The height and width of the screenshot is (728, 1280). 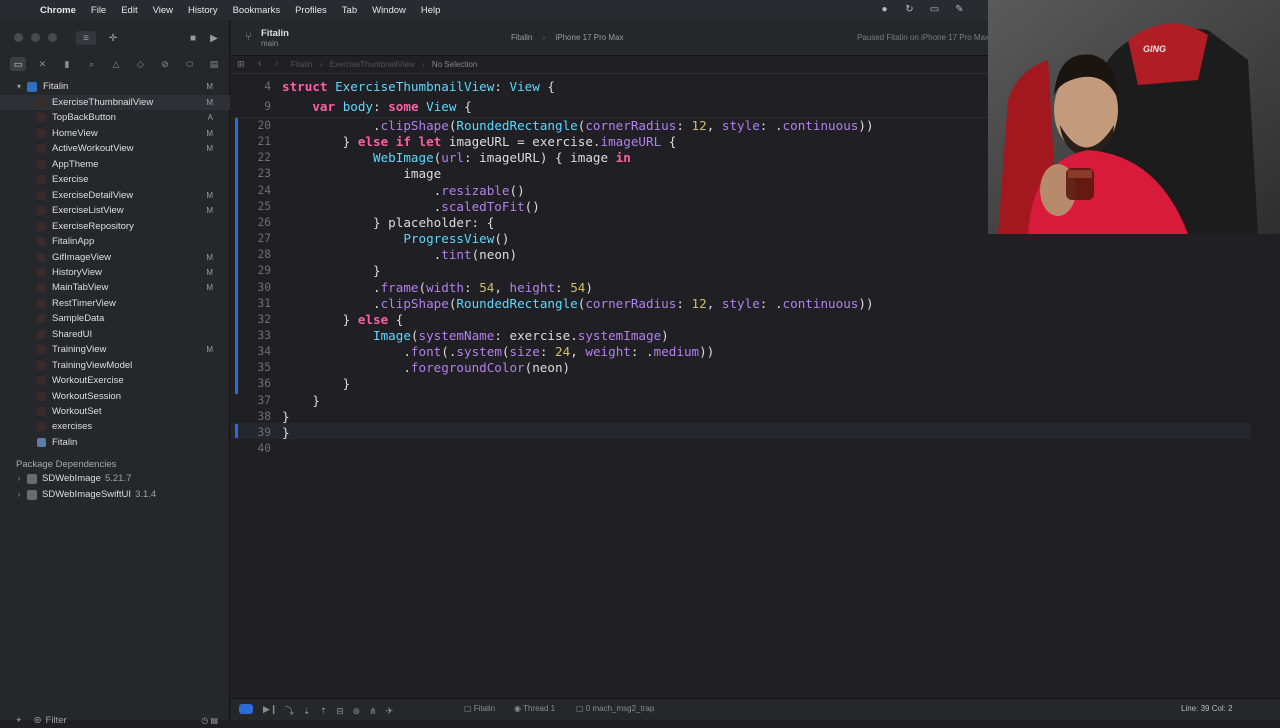 What do you see at coordinates (959, 9) in the screenshot?
I see `pen-icon: ✎` at bounding box center [959, 9].